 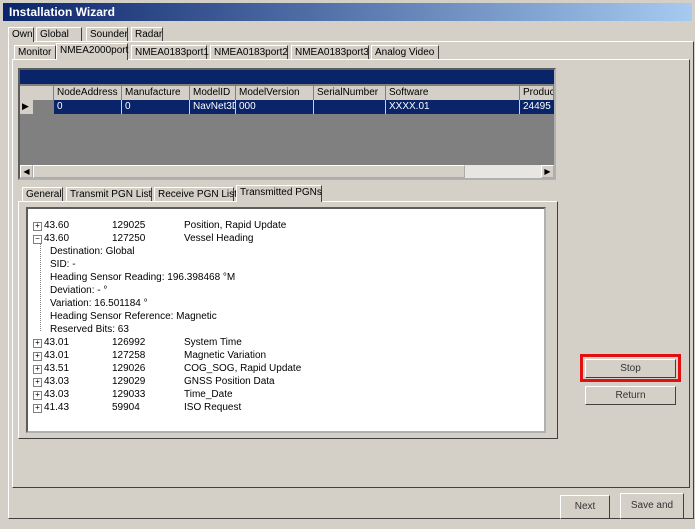 I want to click on column-header: Manufacture, so click(x=156, y=93).